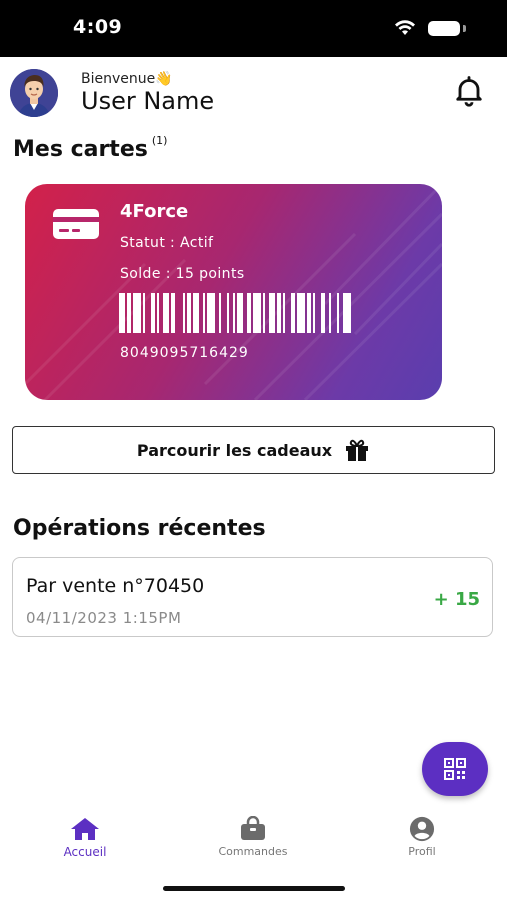 This screenshot has width=507, height=900. Describe the element at coordinates (253, 92) in the screenshot. I see `header: Bienvenue👋 User Name` at that location.